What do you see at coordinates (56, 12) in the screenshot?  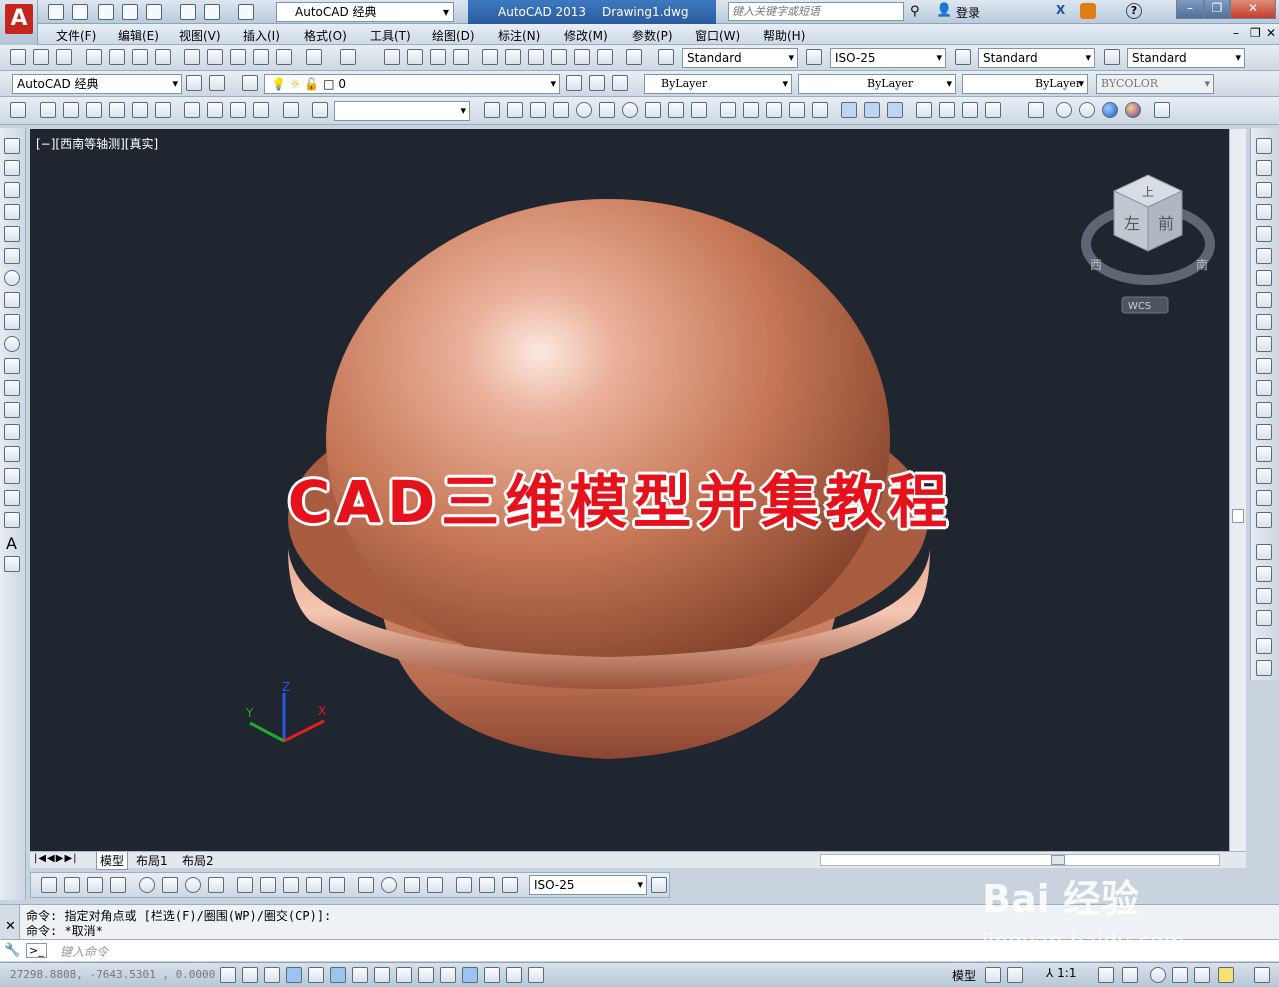 I see `new-file-icon` at bounding box center [56, 12].